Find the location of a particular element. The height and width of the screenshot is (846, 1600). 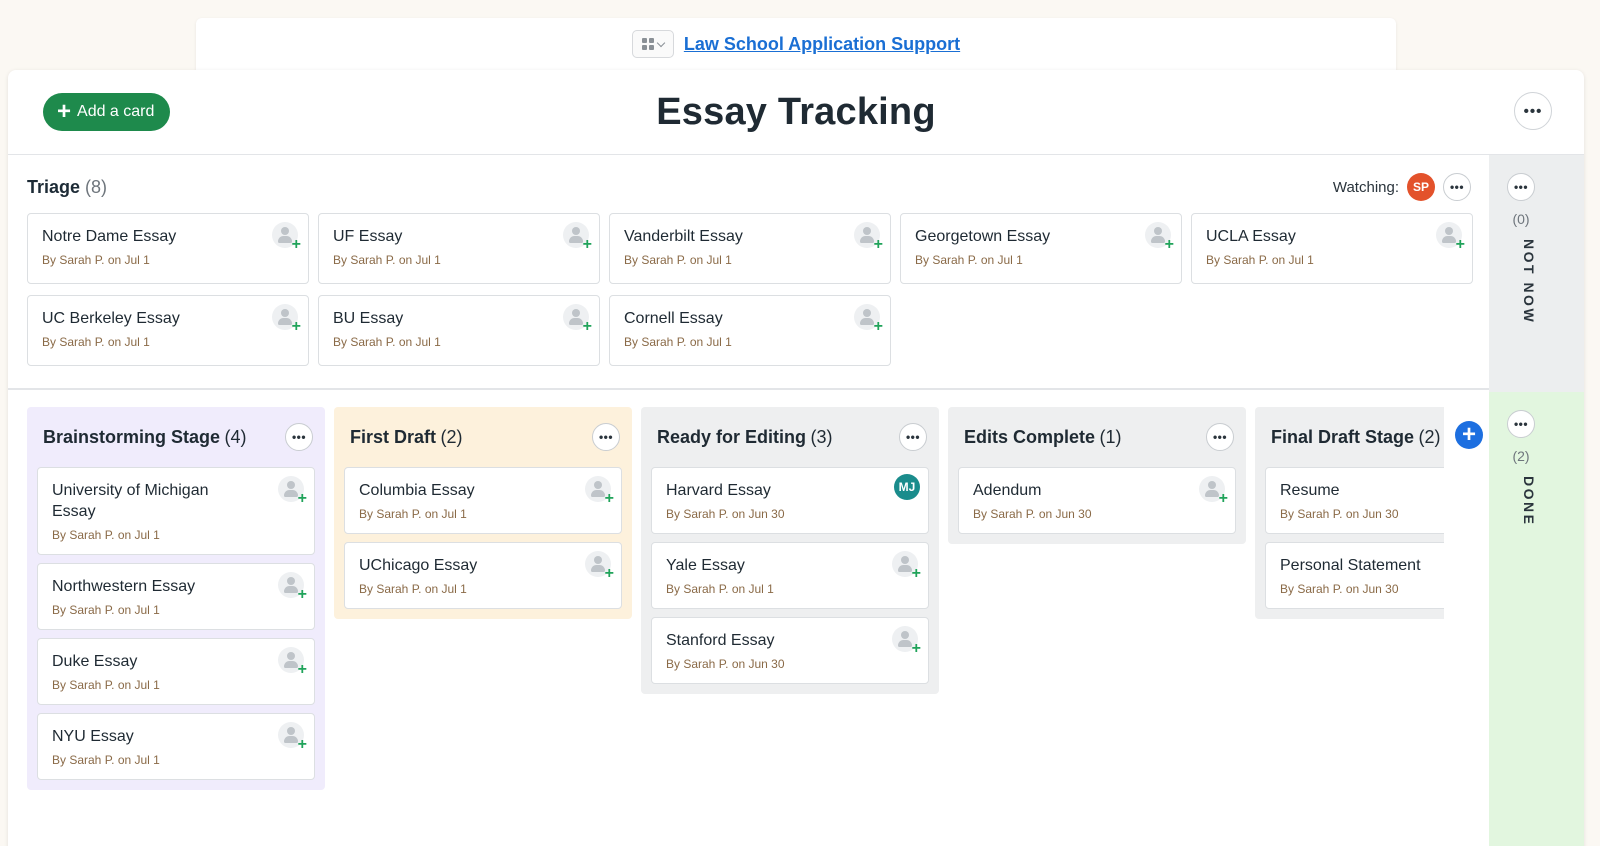

card-title: Georgetown Essay is located at coordinates (983, 236).